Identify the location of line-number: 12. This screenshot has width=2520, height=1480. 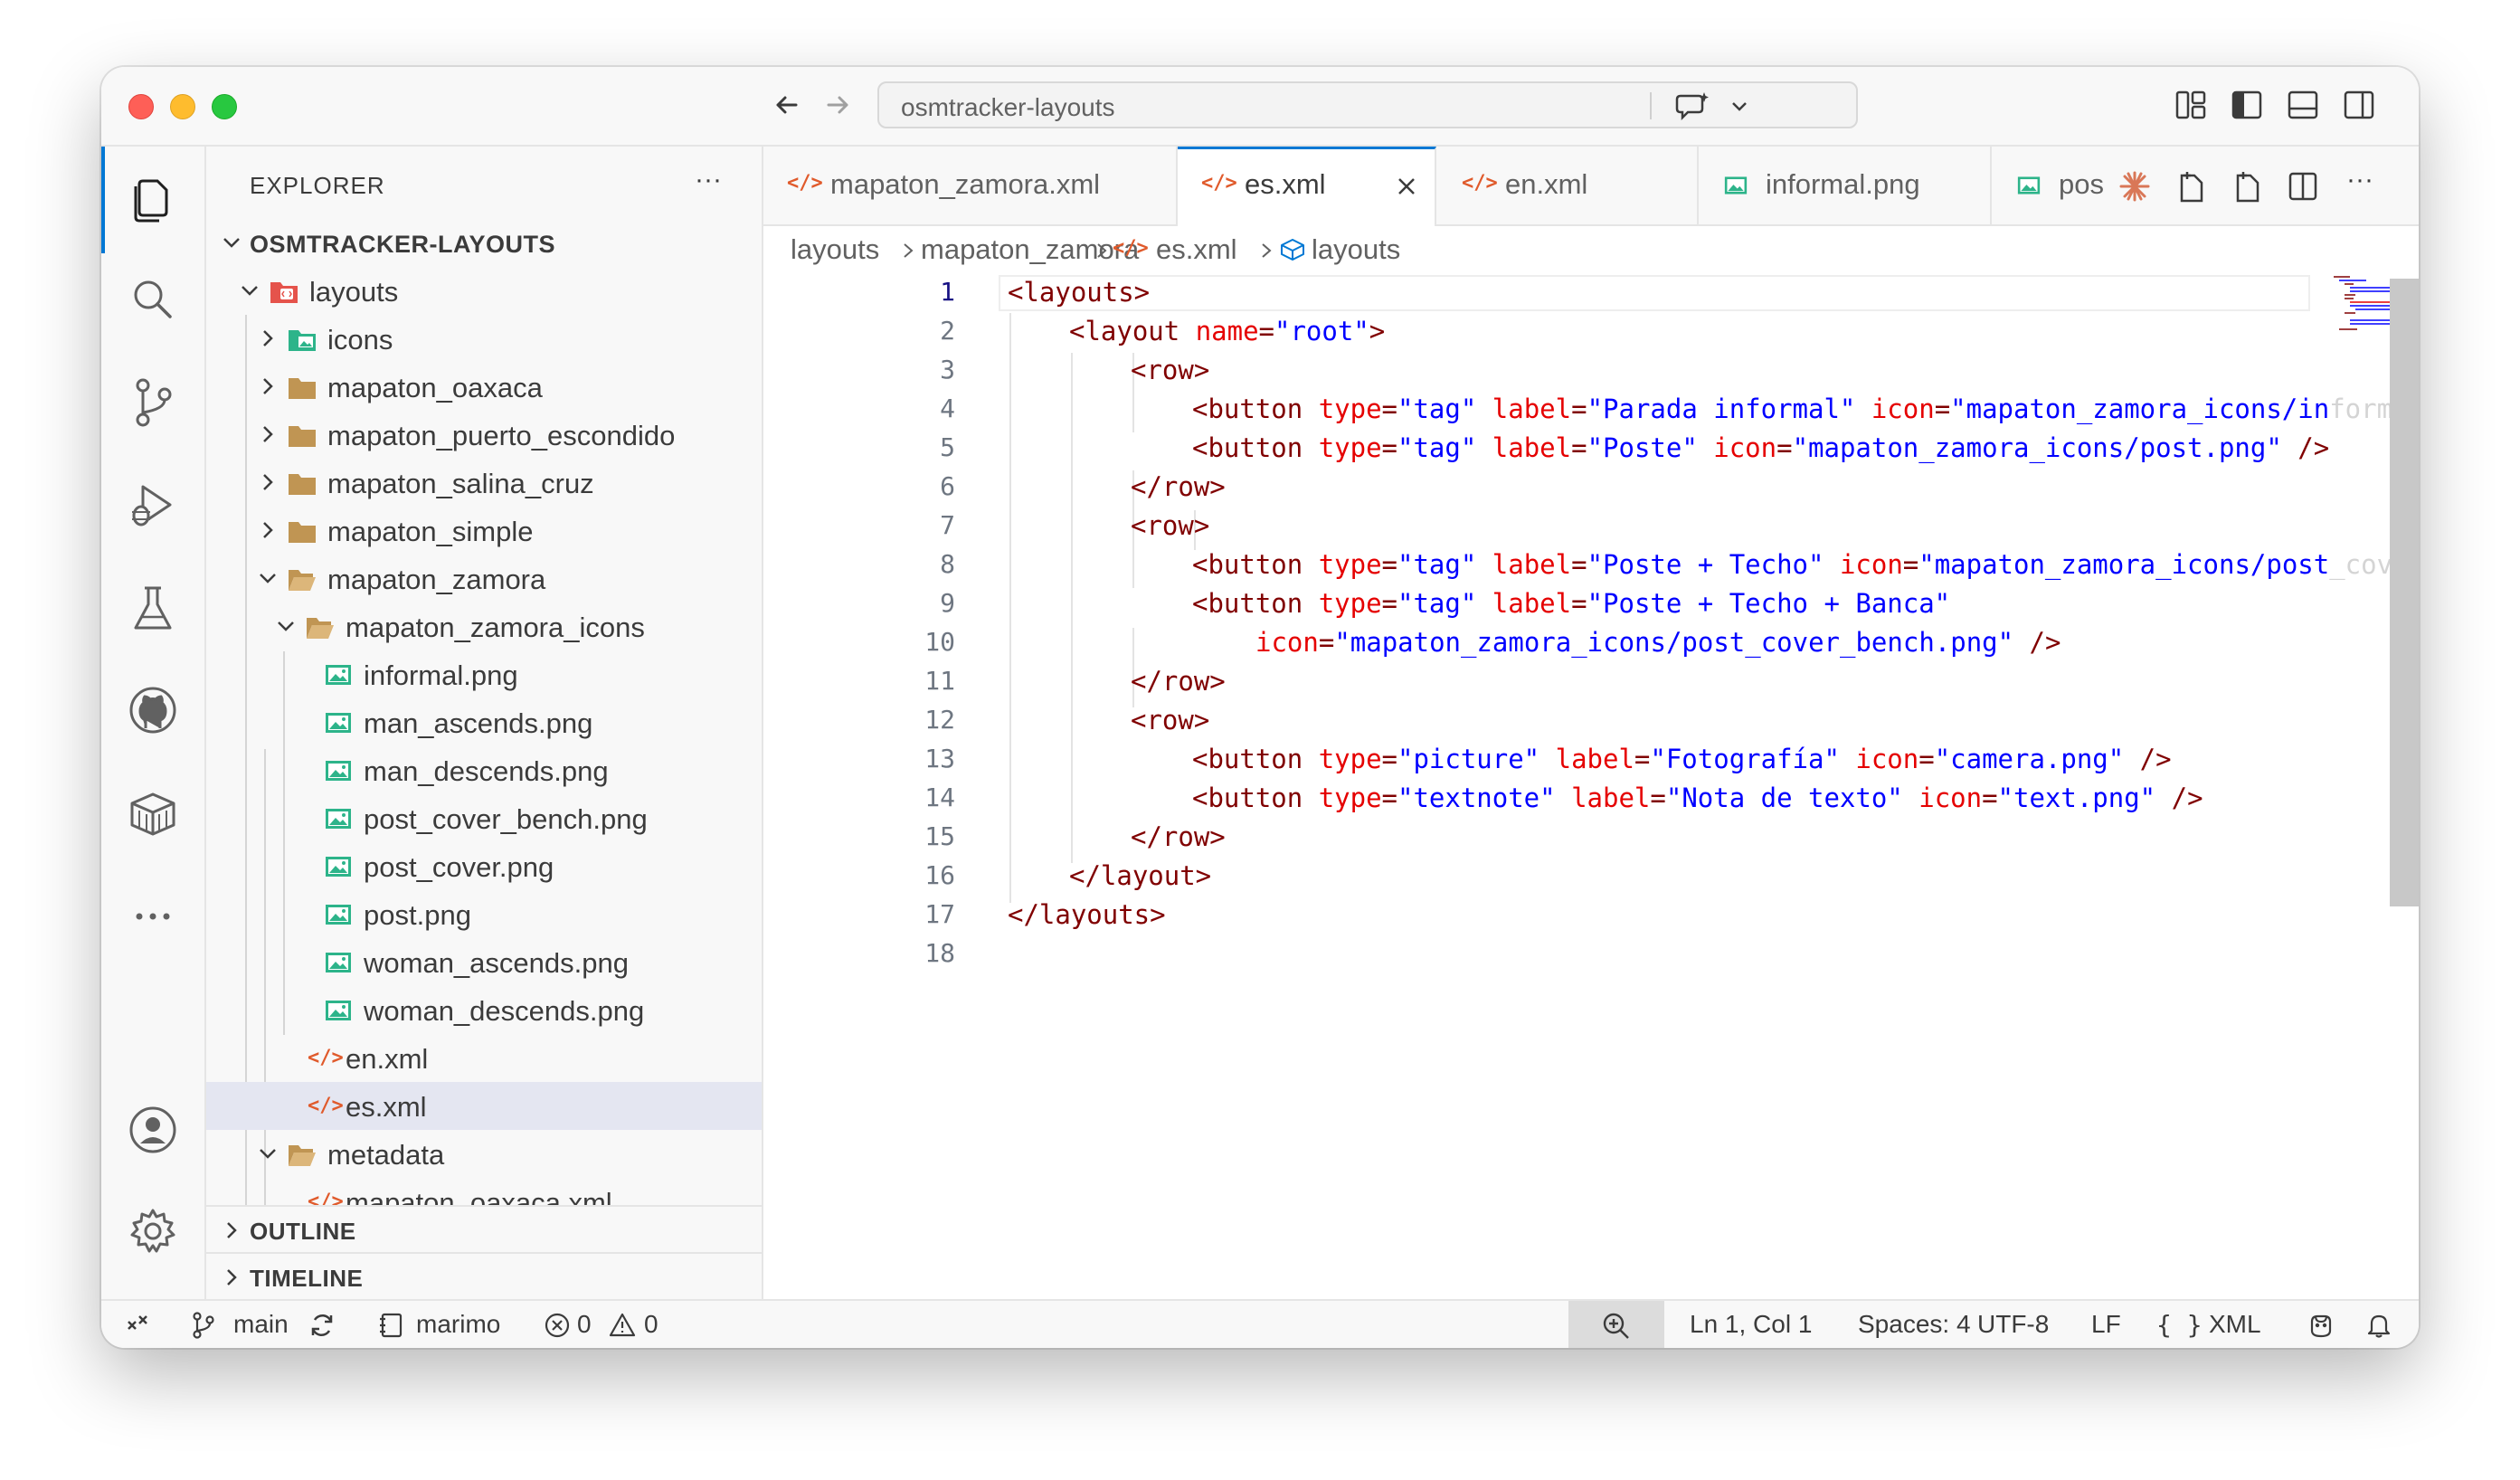
(940, 720).